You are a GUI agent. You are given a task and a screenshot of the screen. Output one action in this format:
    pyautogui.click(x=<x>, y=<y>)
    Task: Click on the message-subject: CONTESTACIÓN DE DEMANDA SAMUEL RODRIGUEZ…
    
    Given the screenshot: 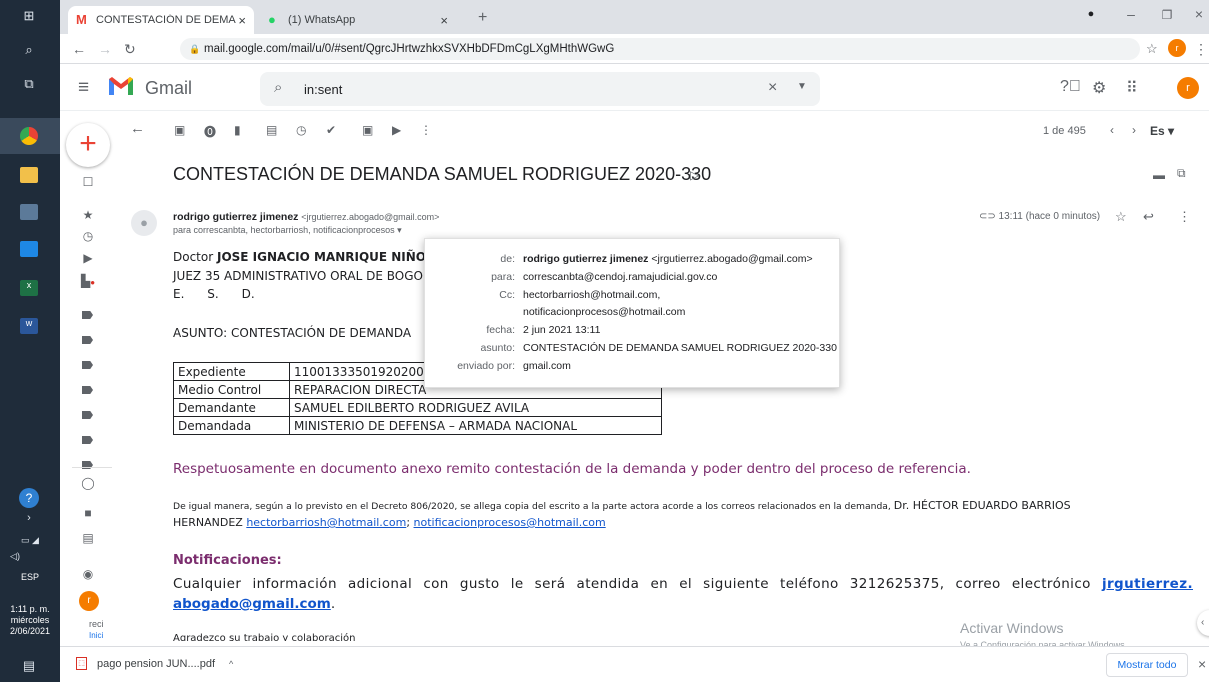 What is the action you would take?
    pyautogui.click(x=442, y=174)
    